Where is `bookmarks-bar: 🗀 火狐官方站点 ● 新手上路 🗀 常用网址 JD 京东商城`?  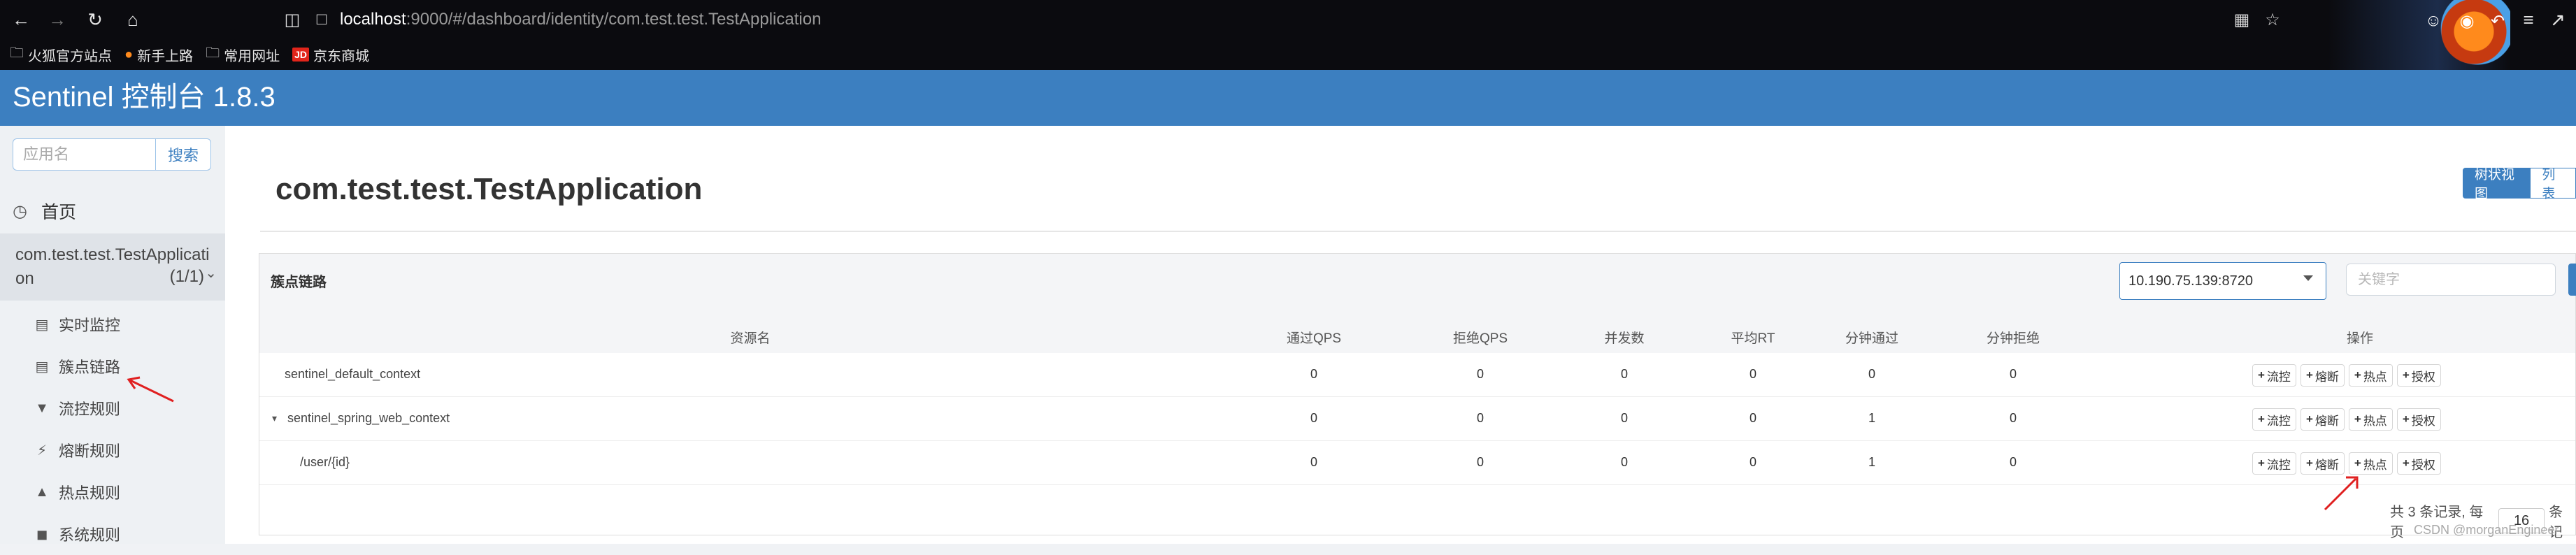
bookmarks-bar: 🗀 火狐官方站点 ● 新手上路 🗀 常用网址 JD 京东商城 is located at coordinates (184, 55).